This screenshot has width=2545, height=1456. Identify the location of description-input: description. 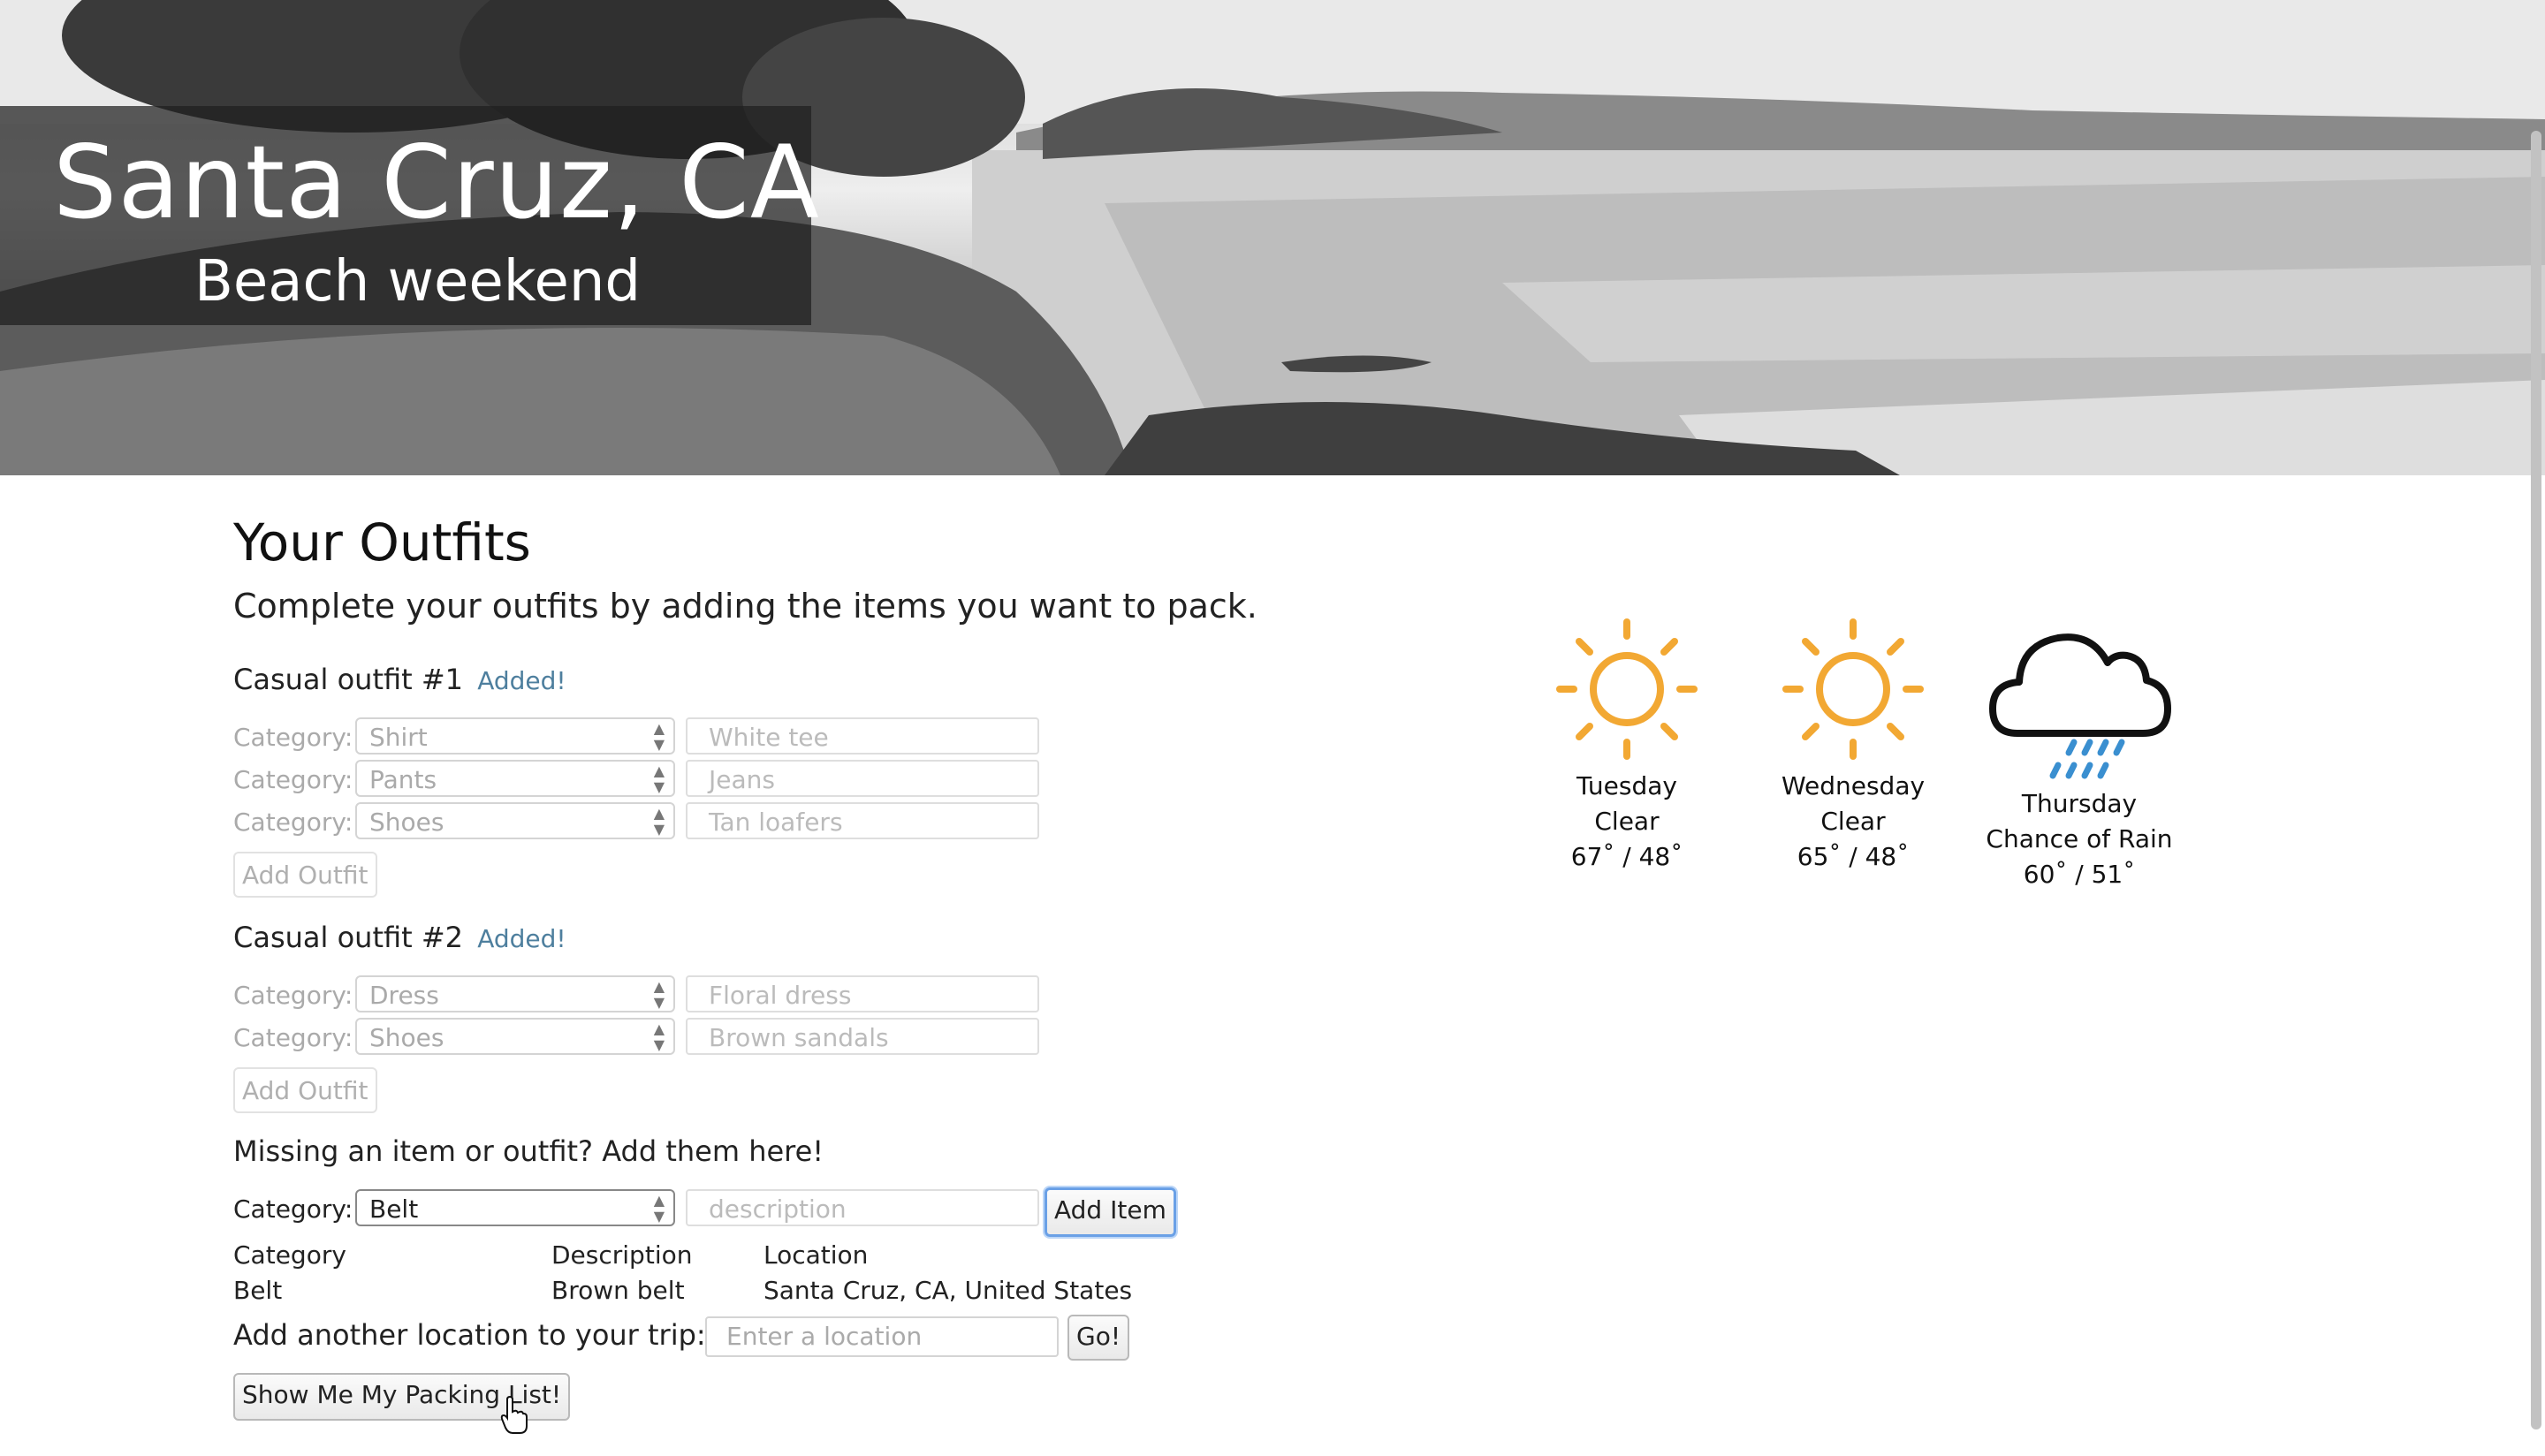
(862, 1208).